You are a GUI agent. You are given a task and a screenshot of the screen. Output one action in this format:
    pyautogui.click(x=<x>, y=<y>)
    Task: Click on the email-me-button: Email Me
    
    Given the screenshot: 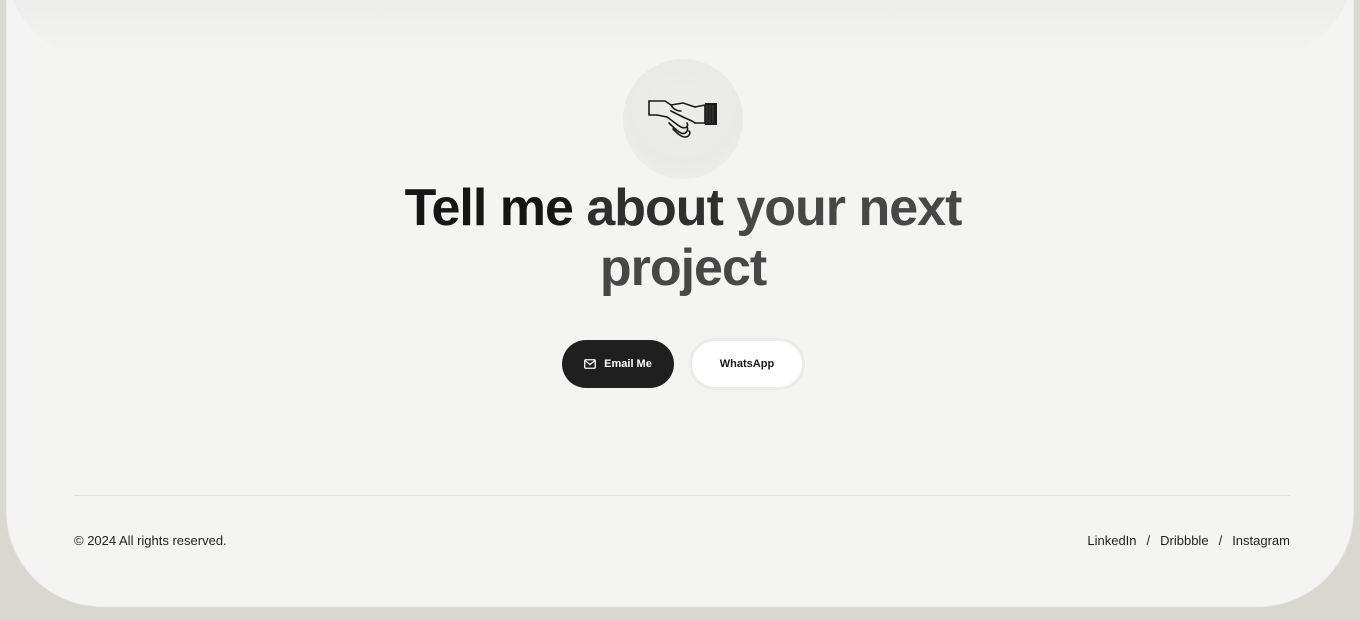 What is the action you would take?
    pyautogui.click(x=618, y=364)
    